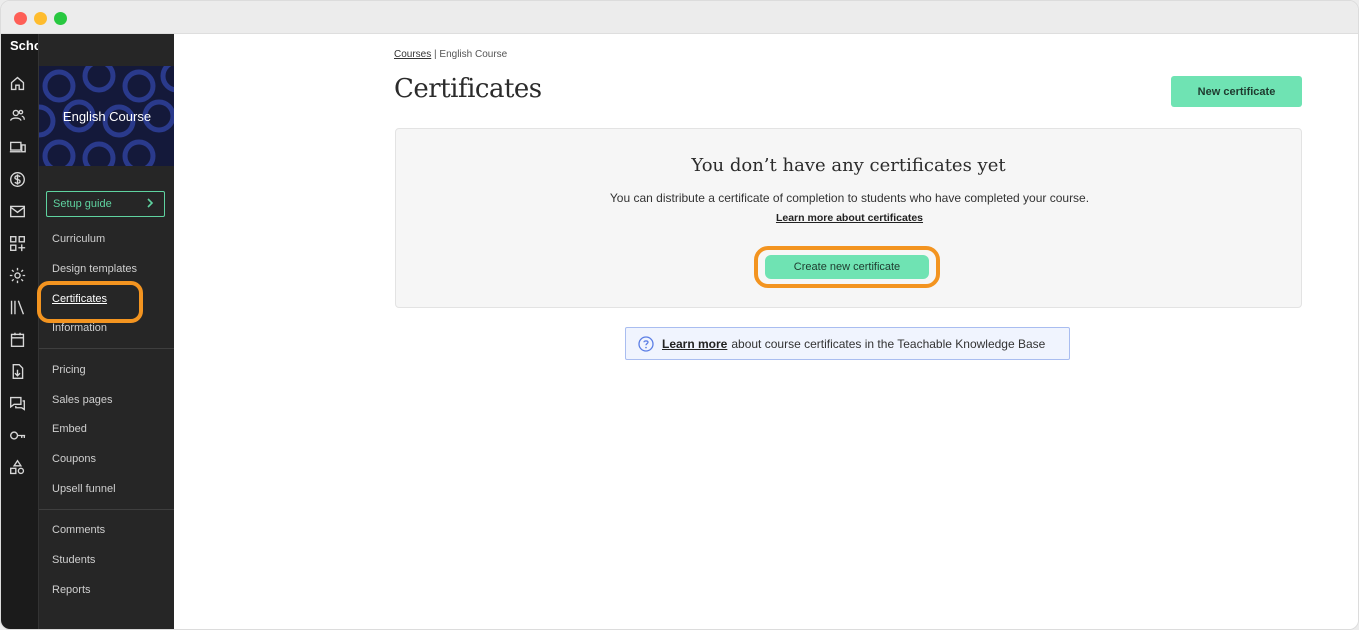 Image resolution: width=1359 pixels, height=630 pixels. What do you see at coordinates (69, 370) in the screenshot?
I see `nav-item-pricing: Pricing` at bounding box center [69, 370].